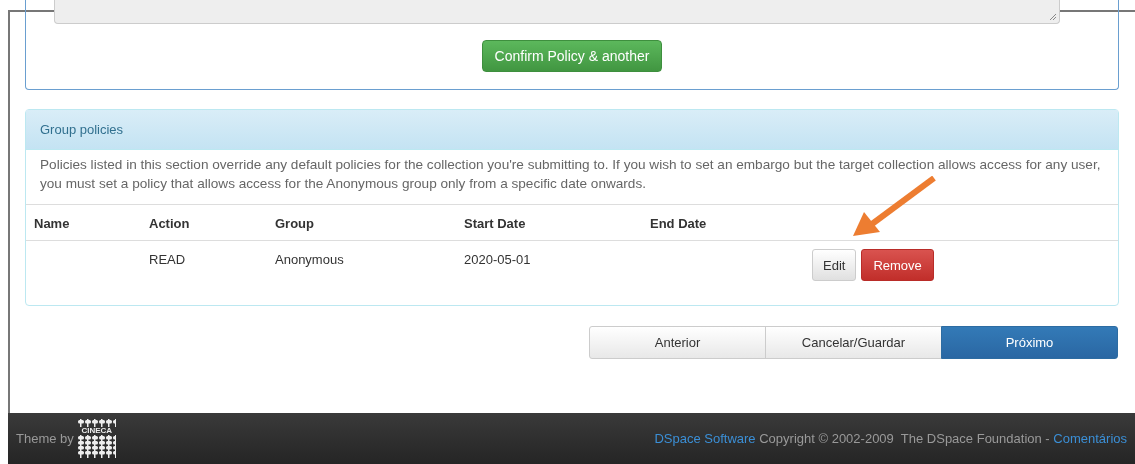 This screenshot has height=464, width=1135. What do you see at coordinates (897, 265) in the screenshot?
I see `remove-button: Remove` at bounding box center [897, 265].